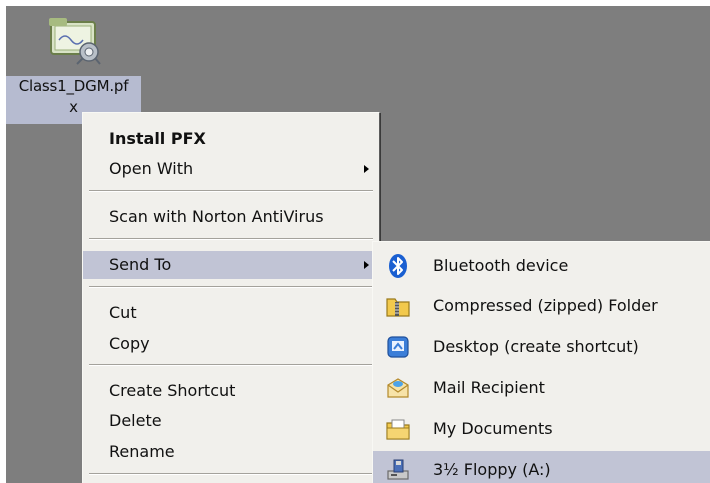 The image size is (710, 483). I want to click on sendto-item-label: Bluetooth device, so click(501, 265).